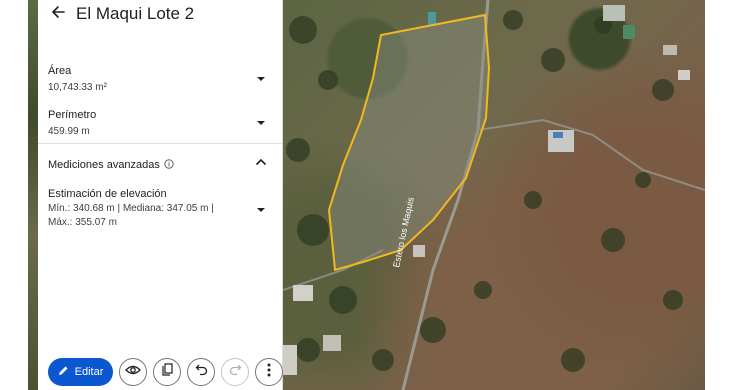  What do you see at coordinates (82, 222) in the screenshot?
I see `elevation-stats-line2: Máx.: 355.07 m` at bounding box center [82, 222].